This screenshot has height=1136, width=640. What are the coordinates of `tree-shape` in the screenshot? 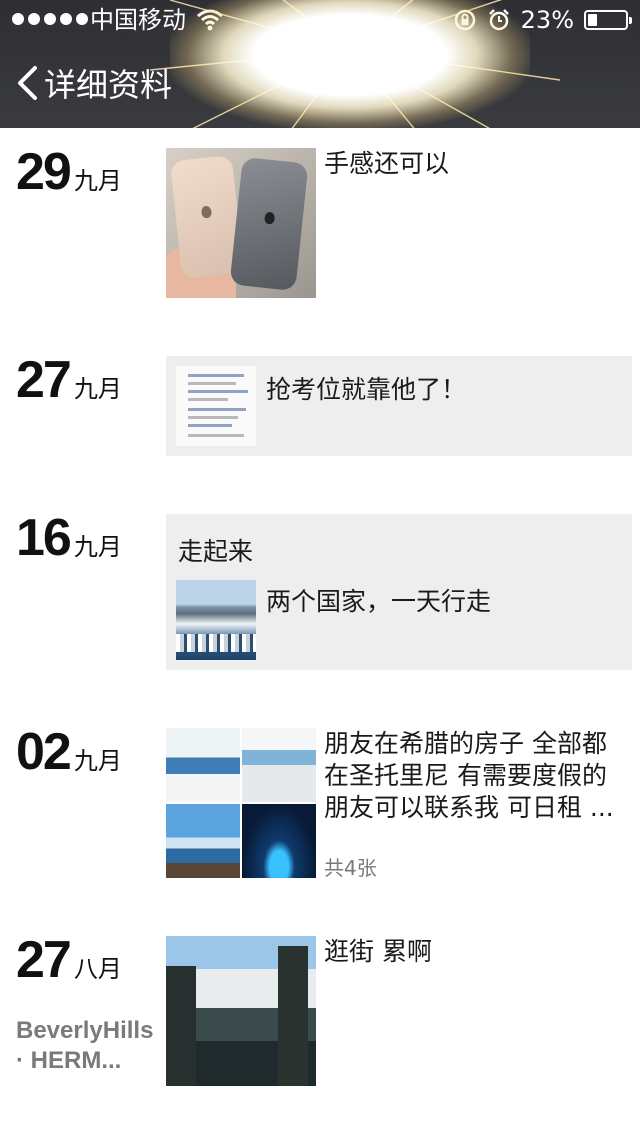 It's located at (293, 1016).